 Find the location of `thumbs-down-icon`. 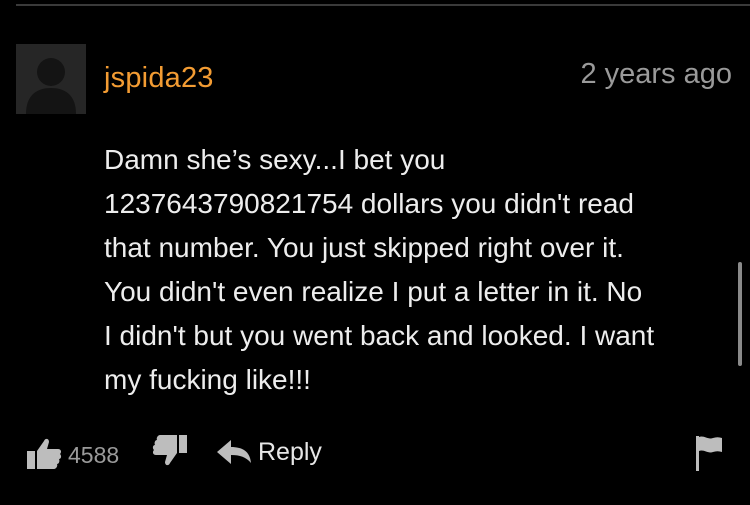

thumbs-down-icon is located at coordinates (169, 451).